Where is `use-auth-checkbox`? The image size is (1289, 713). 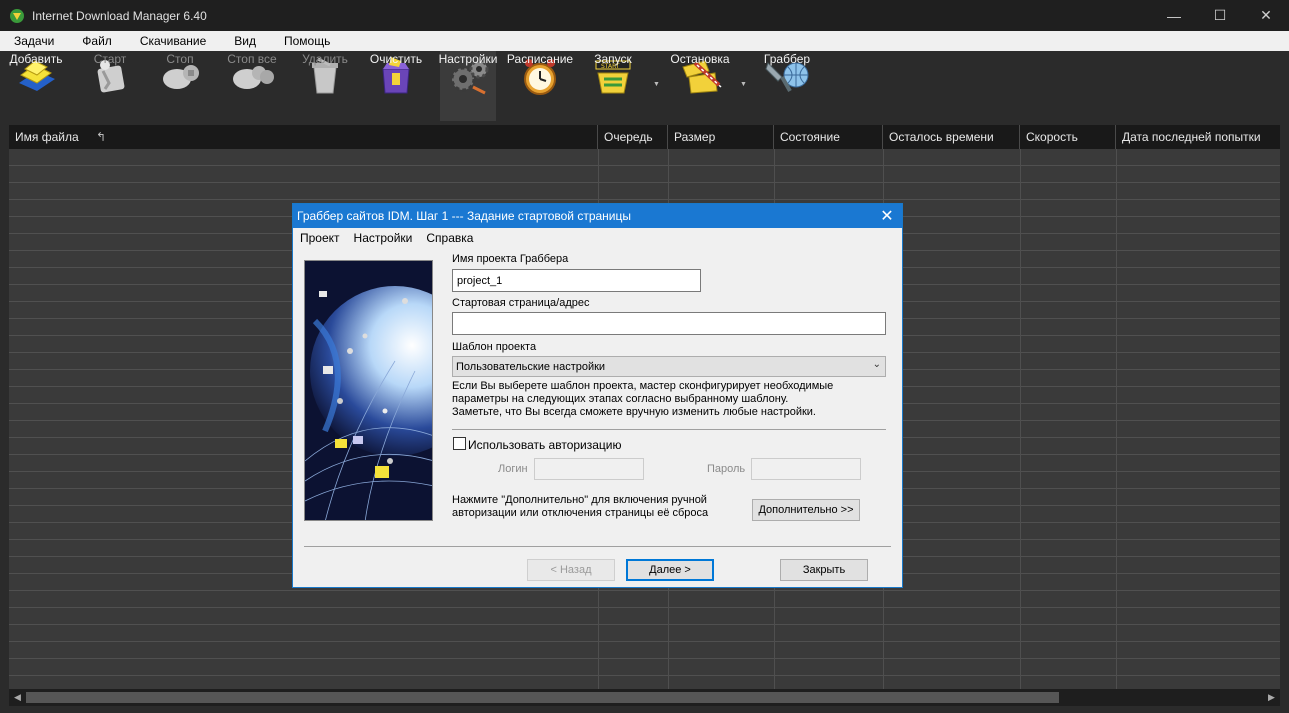 use-auth-checkbox is located at coordinates (459, 443).